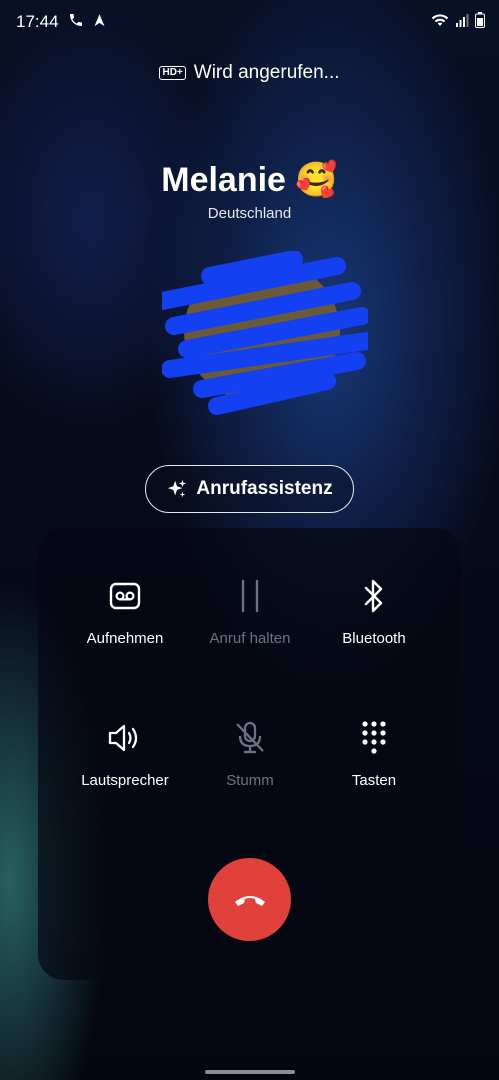 The image size is (499, 1080). What do you see at coordinates (374, 738) in the screenshot?
I see `keypad-icon` at bounding box center [374, 738].